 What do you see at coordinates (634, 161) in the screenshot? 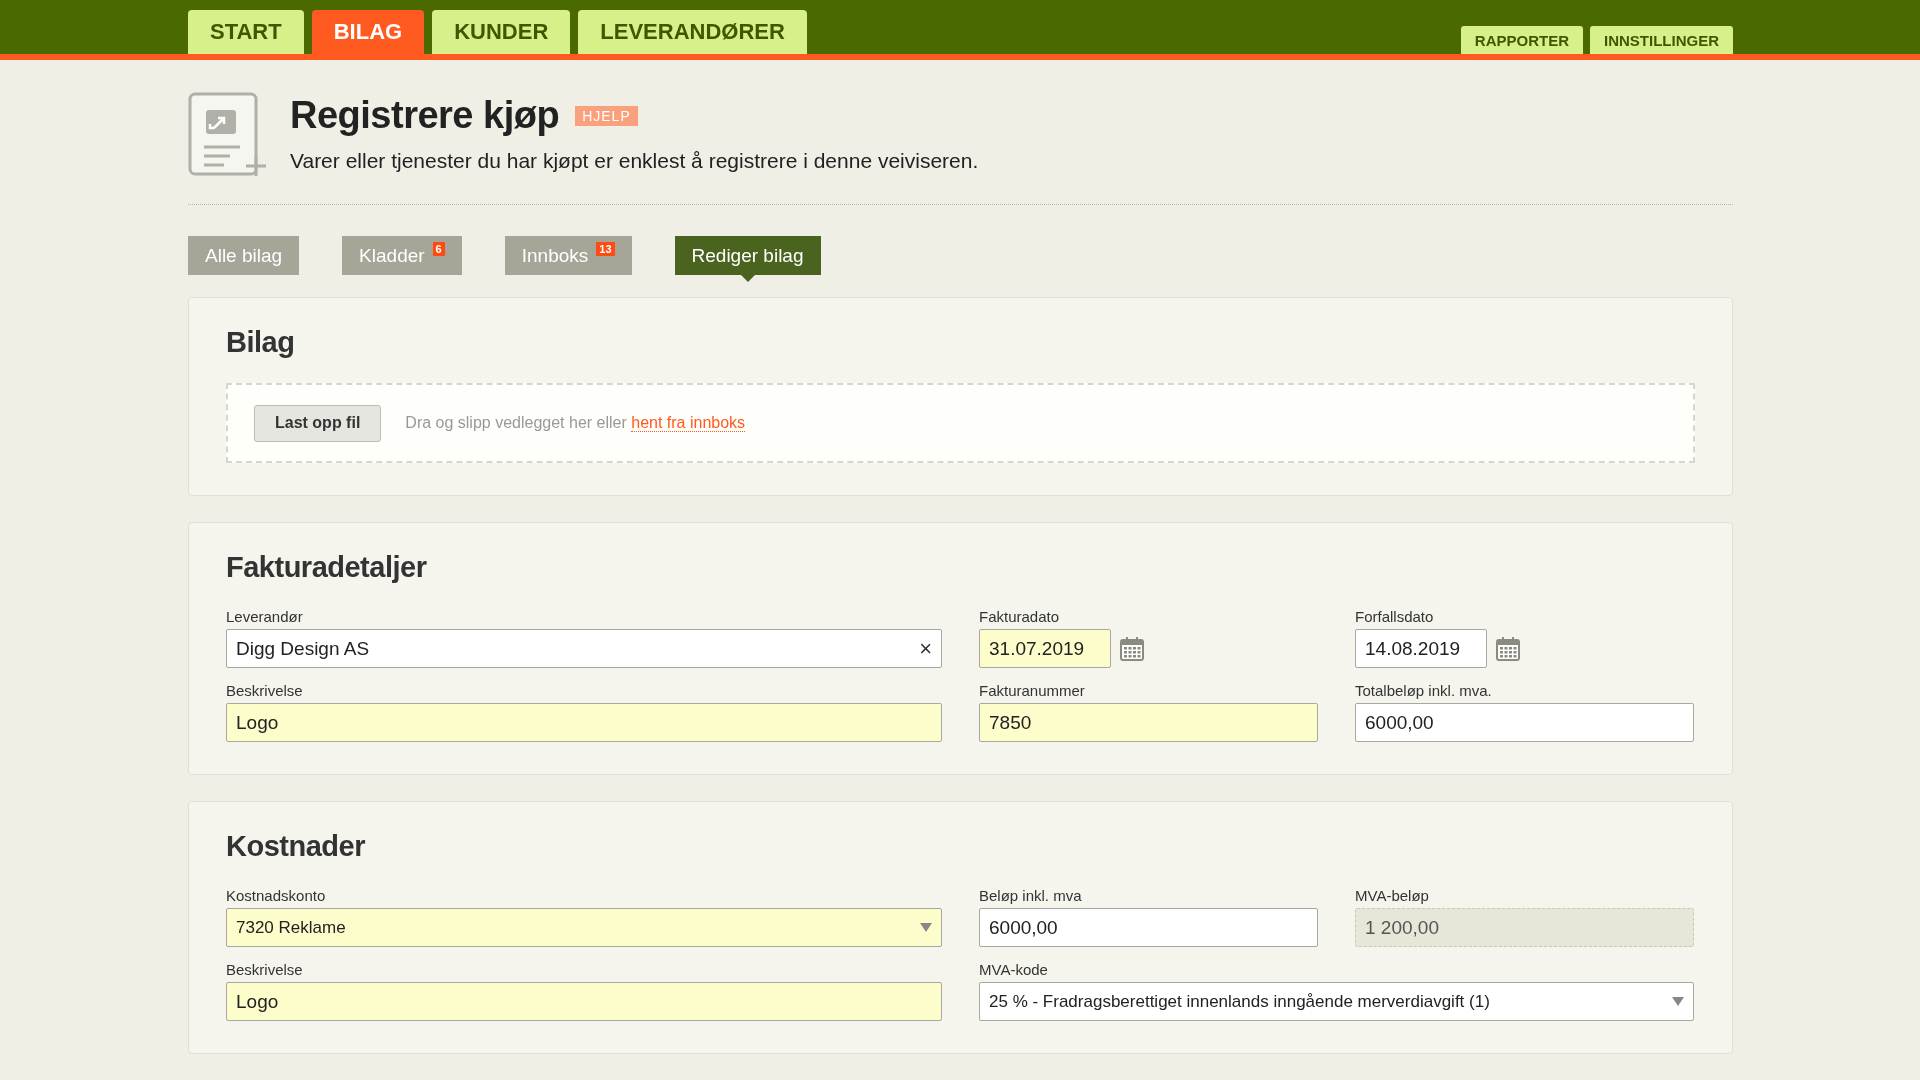
I see `page-subtitle: Varer eller tjenester du har kjøpt er enklest å registrere i denne veiviseren.` at bounding box center [634, 161].